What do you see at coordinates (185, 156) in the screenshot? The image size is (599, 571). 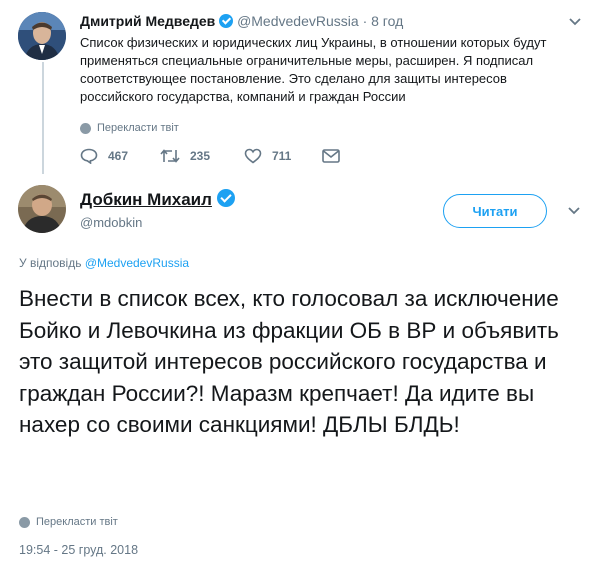 I see `retweet-action: 235` at bounding box center [185, 156].